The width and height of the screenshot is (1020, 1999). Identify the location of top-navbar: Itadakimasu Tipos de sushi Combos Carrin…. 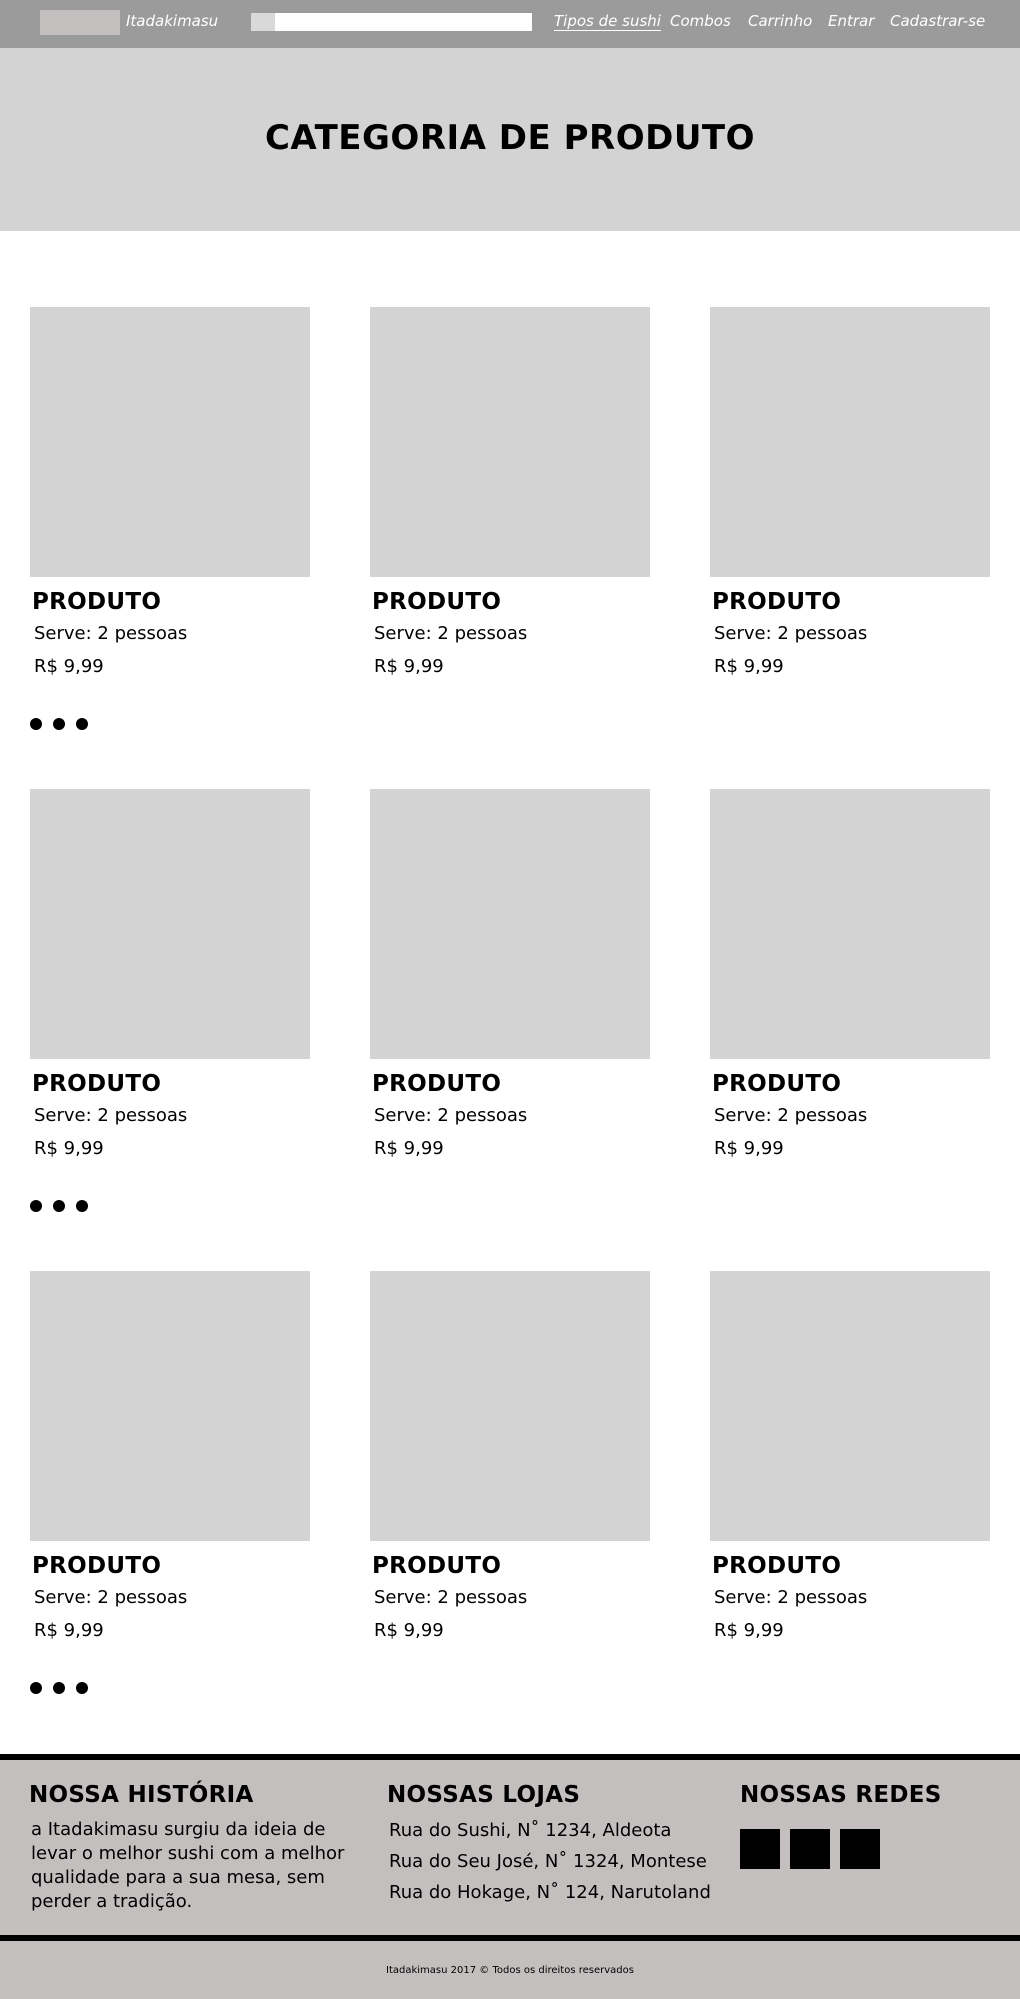
(510, 24).